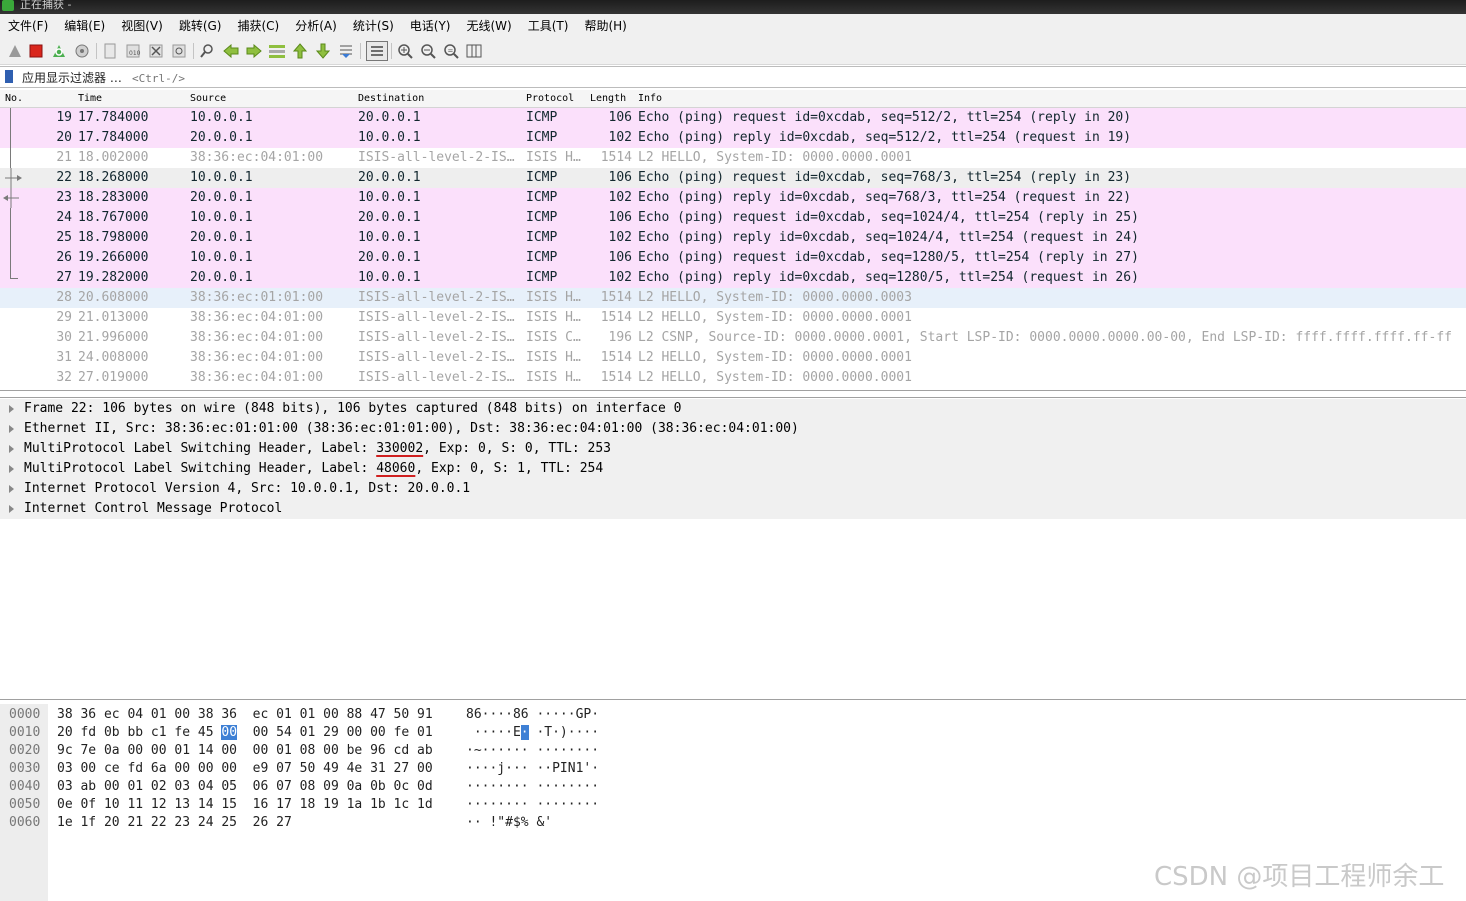 The height and width of the screenshot is (901, 1466). Describe the element at coordinates (323, 51) in the screenshot. I see `go-last-icon` at that location.